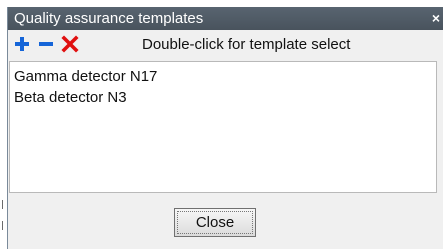 The image size is (443, 249). I want to click on window-close-button: ×, so click(436, 18).